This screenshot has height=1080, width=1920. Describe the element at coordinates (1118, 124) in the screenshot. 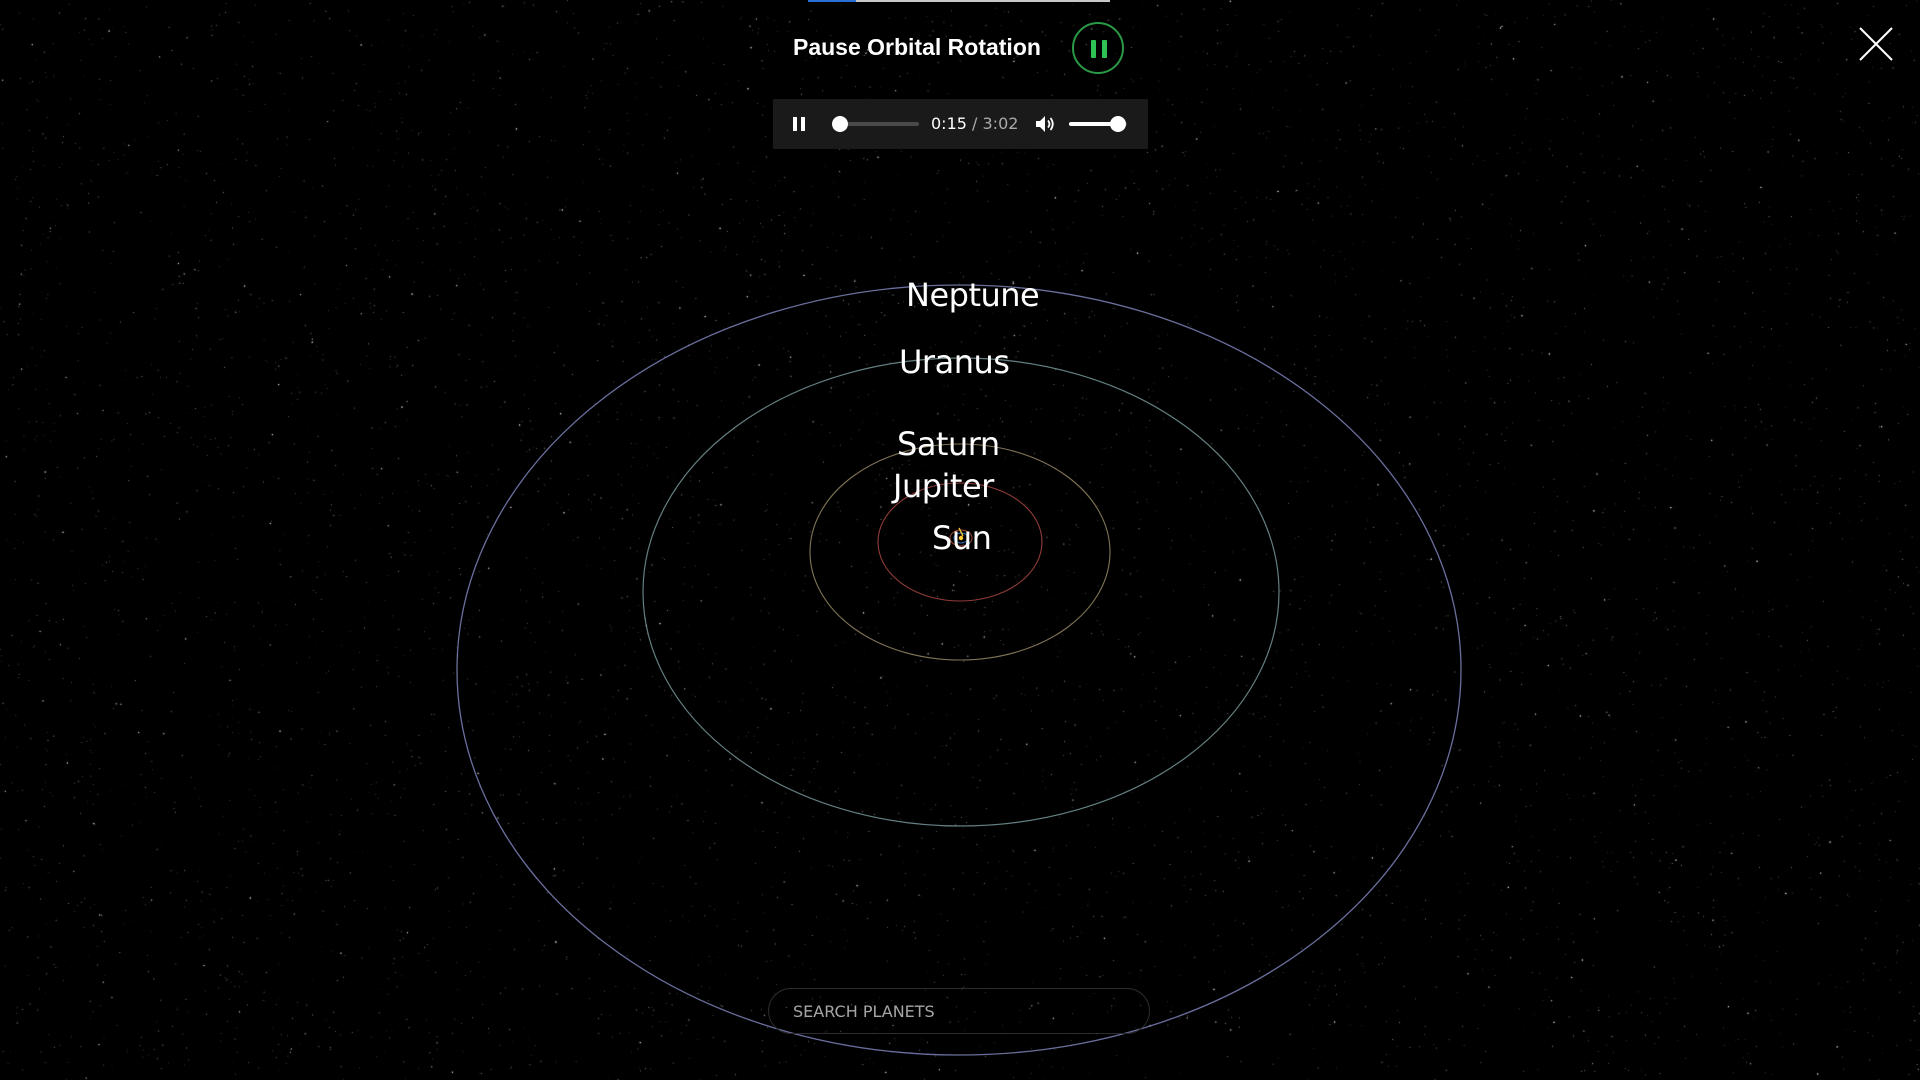

I see `volume-knob` at that location.